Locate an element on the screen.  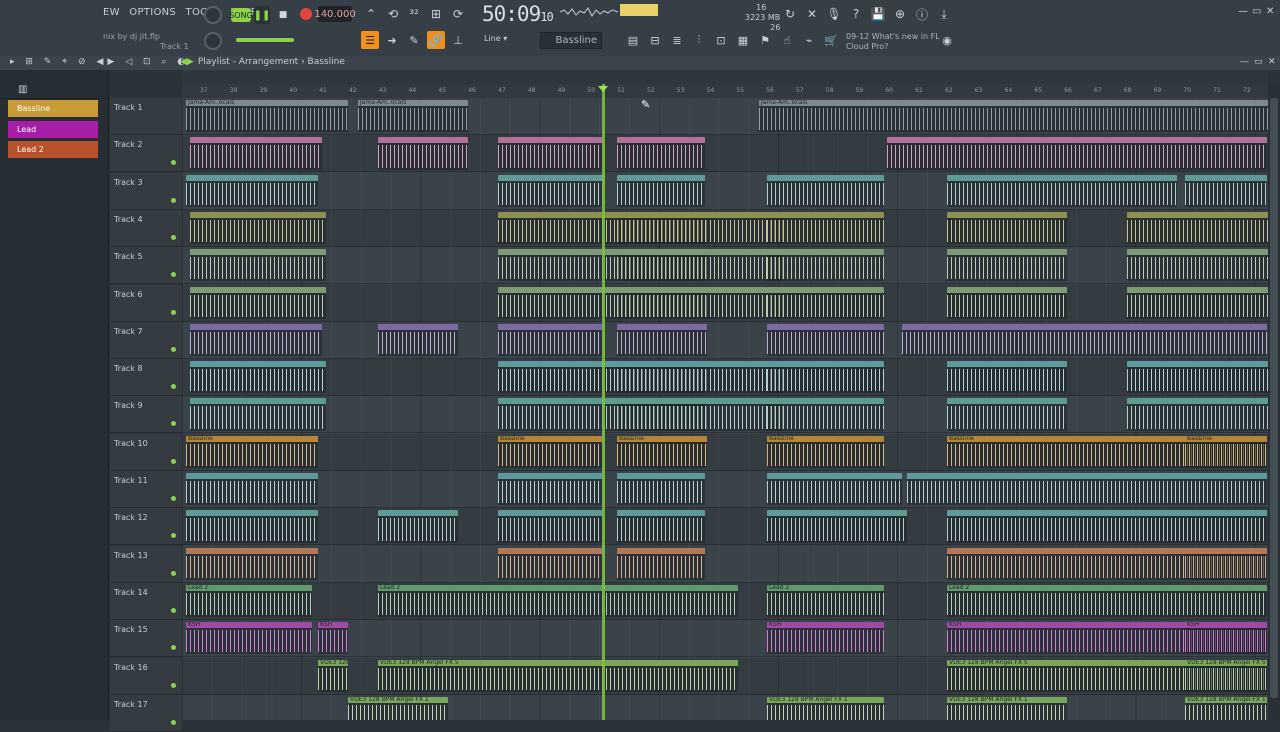
track-header: Track 16 is located at coordinates (146, 676).